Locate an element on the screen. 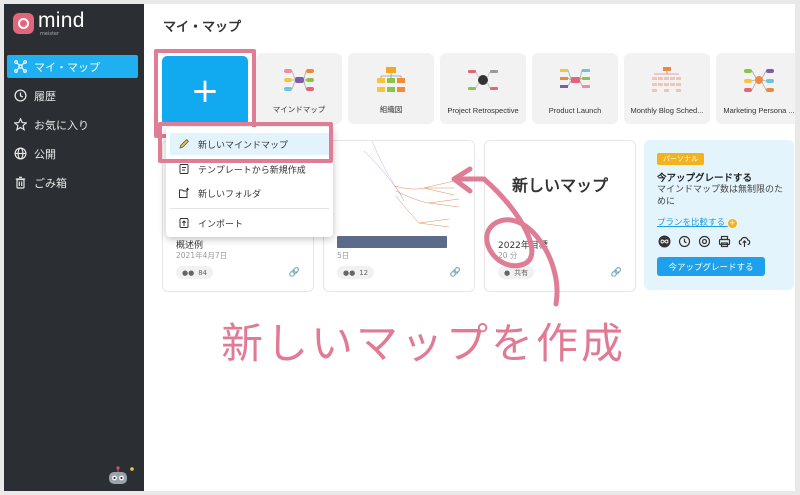  annotation-caption: 新しいマップを作成 is located at coordinates (424, 343).